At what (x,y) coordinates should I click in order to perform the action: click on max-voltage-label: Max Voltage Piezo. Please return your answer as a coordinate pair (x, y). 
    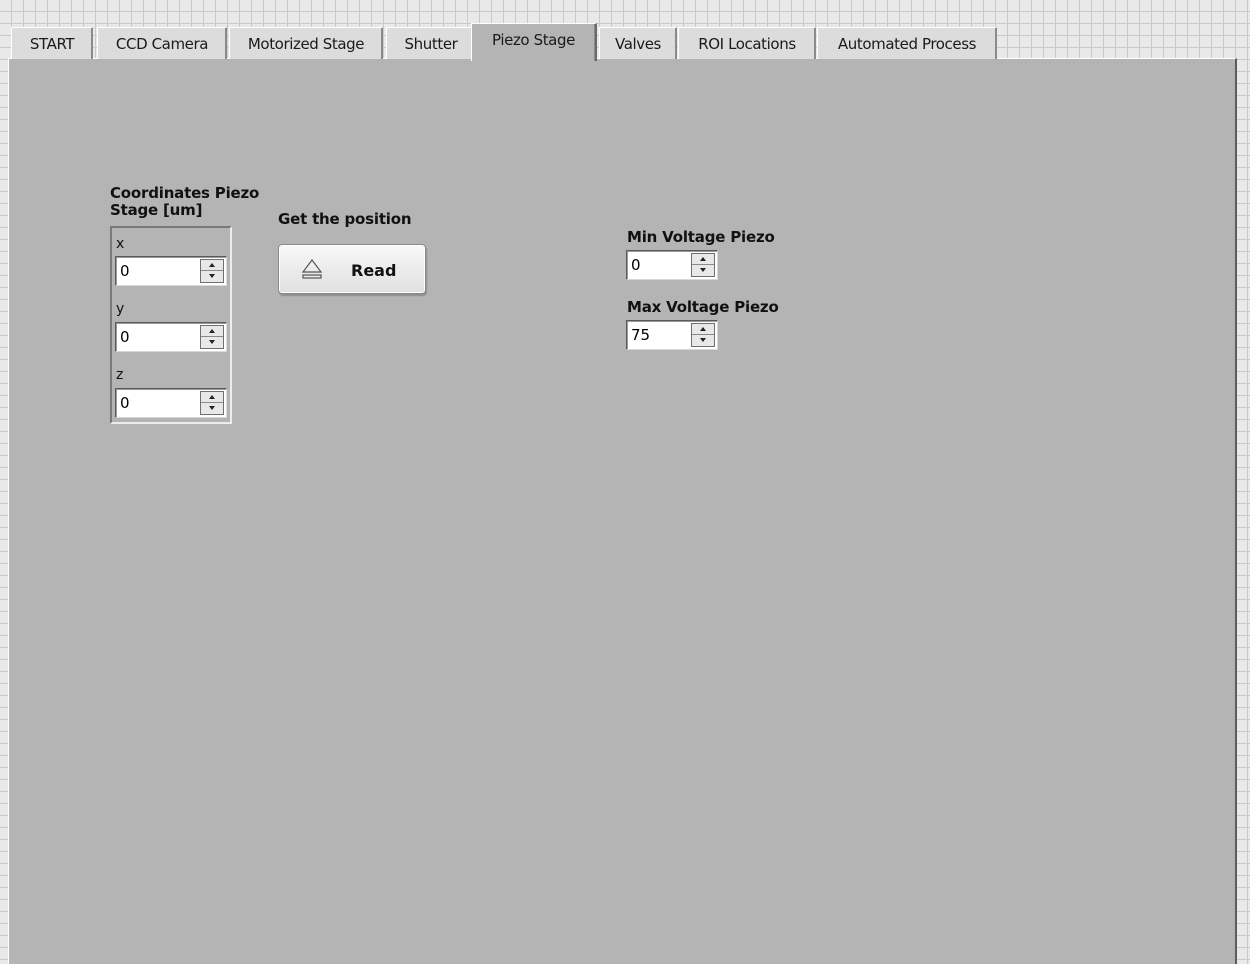
    Looking at the image, I should click on (703, 307).